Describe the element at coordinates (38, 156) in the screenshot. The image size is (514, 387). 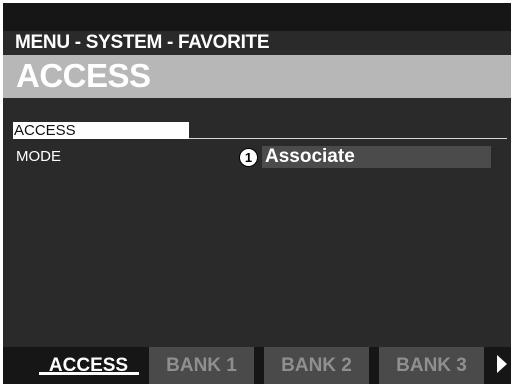
I see `mode-param-label: MODE` at that location.